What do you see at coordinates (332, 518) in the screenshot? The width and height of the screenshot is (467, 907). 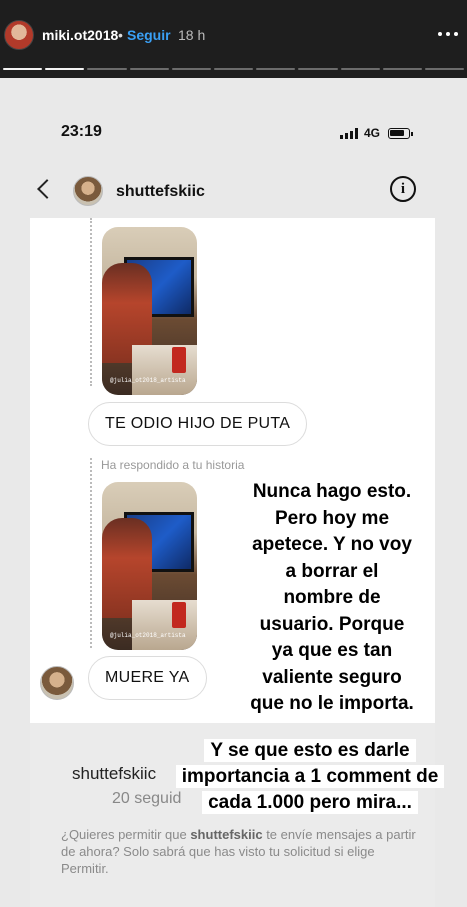 I see `overlay-line: Pero hoy me` at bounding box center [332, 518].